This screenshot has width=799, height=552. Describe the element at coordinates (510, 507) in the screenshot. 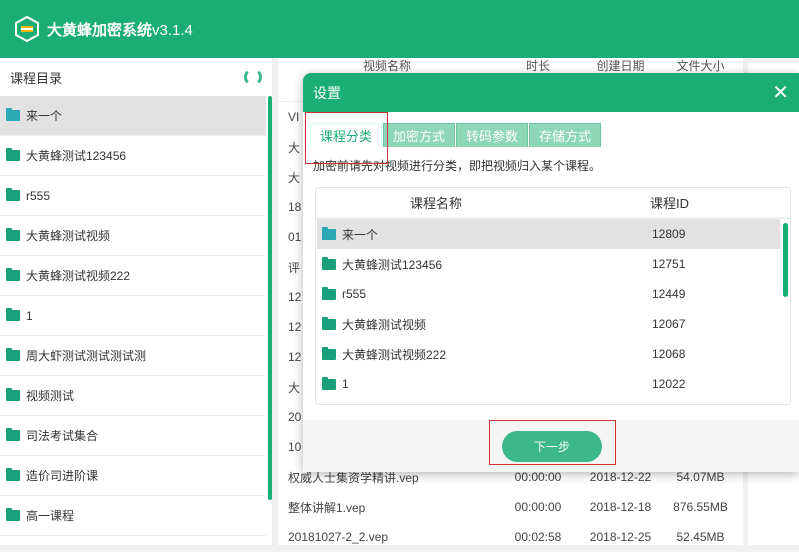

I see `table-row: 整体讲解1.vep 00:00:00 2018-12-18 876.55MB` at that location.